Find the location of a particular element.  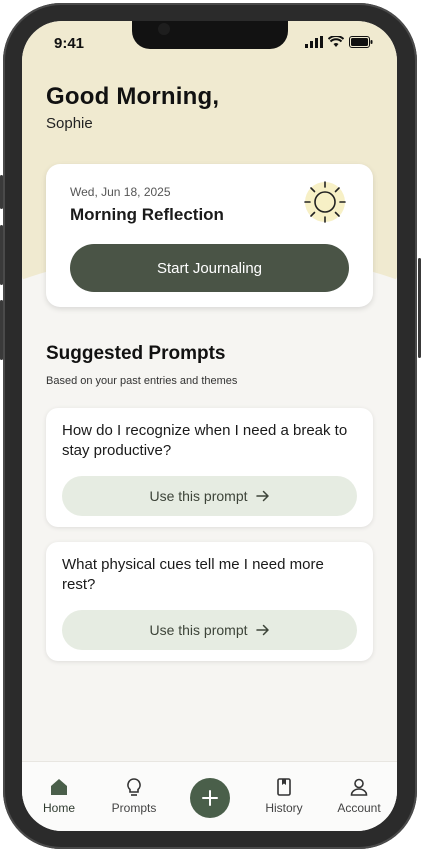

lightbulb-icon is located at coordinates (134, 787).